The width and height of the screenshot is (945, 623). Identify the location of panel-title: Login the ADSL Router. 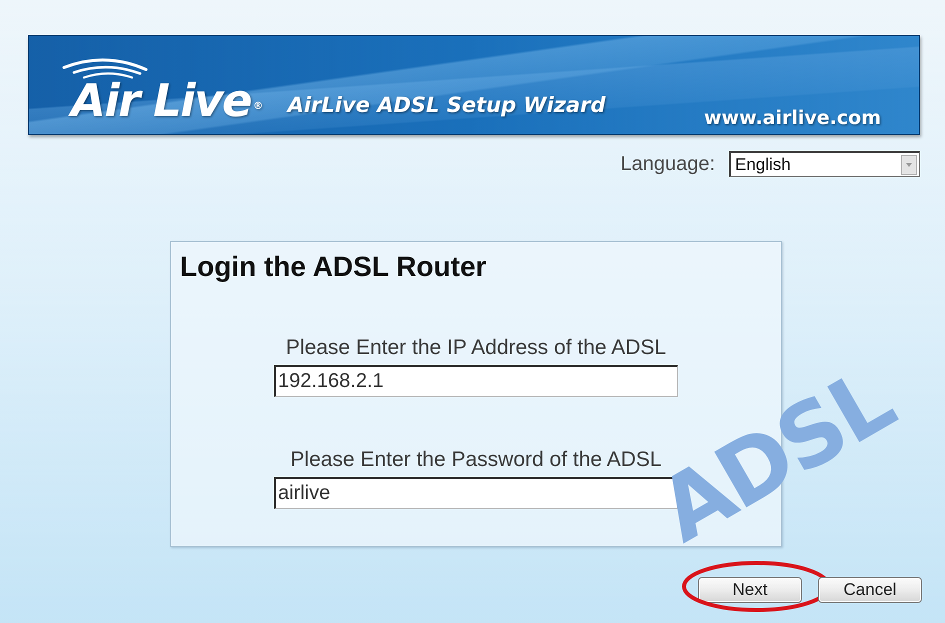
(333, 267).